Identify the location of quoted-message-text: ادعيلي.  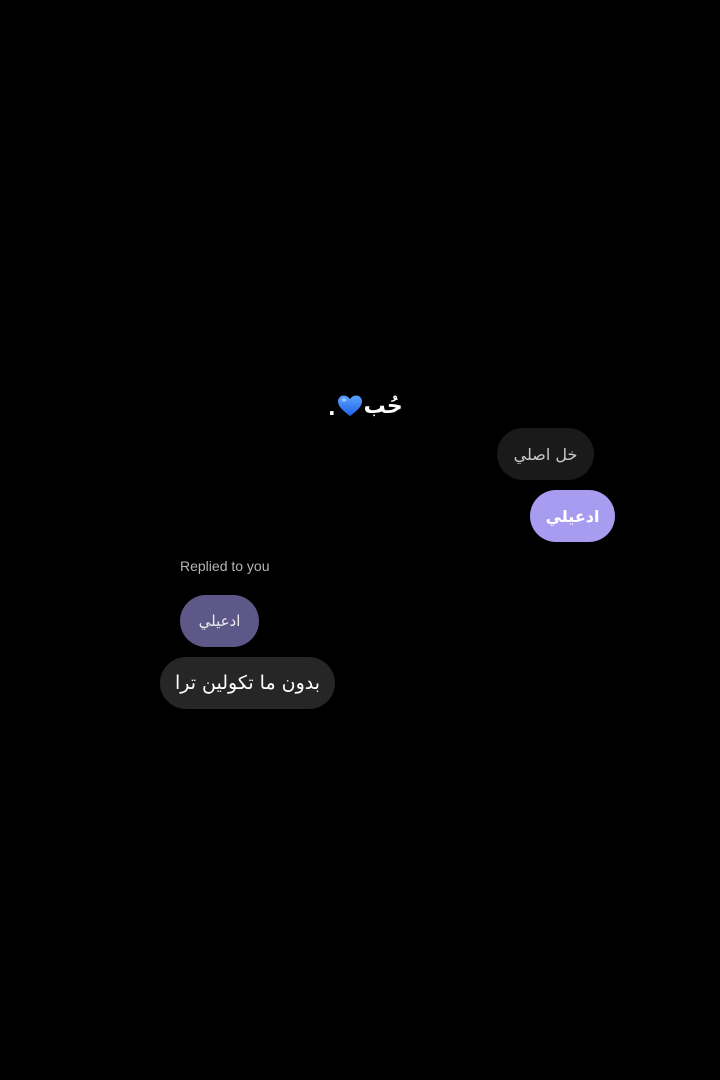
(219, 621).